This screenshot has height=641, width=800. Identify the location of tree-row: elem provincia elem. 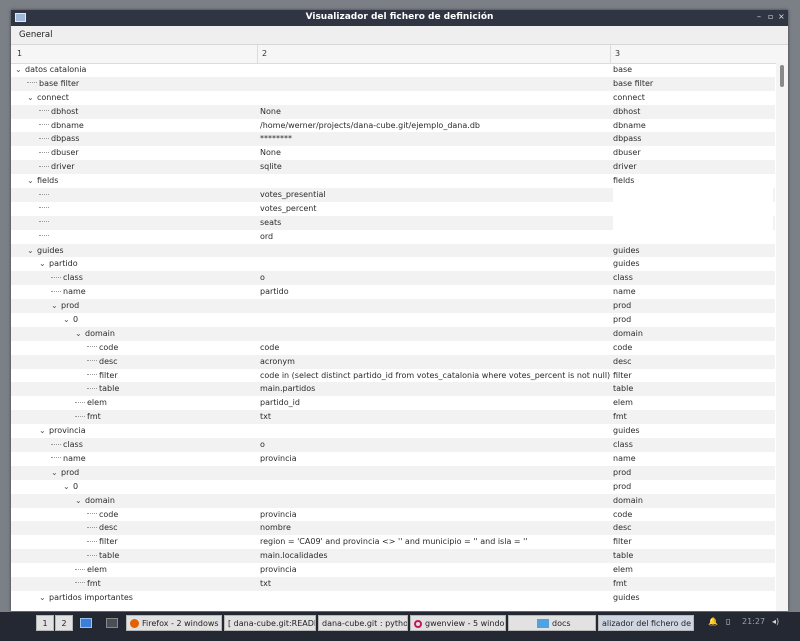
(393, 570).